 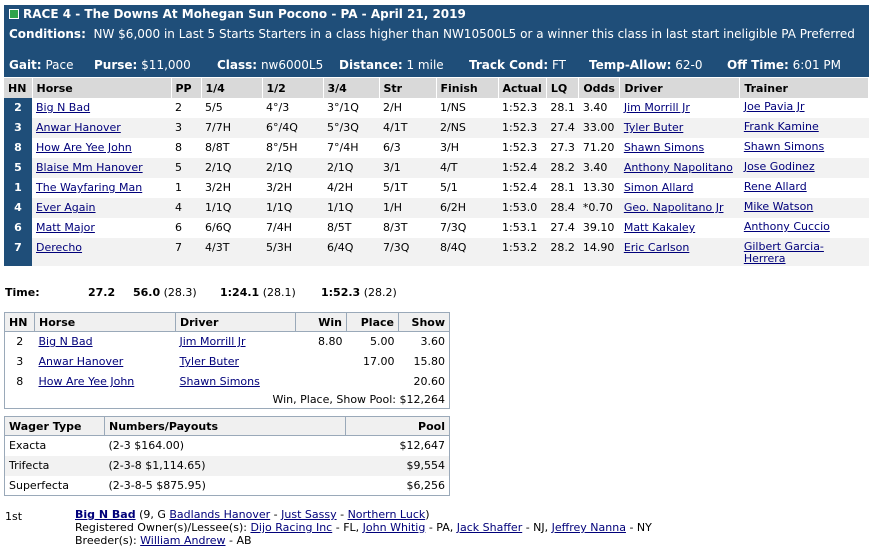 I want to click on owner-link: Jeffrey Nanna, so click(x=589, y=527).